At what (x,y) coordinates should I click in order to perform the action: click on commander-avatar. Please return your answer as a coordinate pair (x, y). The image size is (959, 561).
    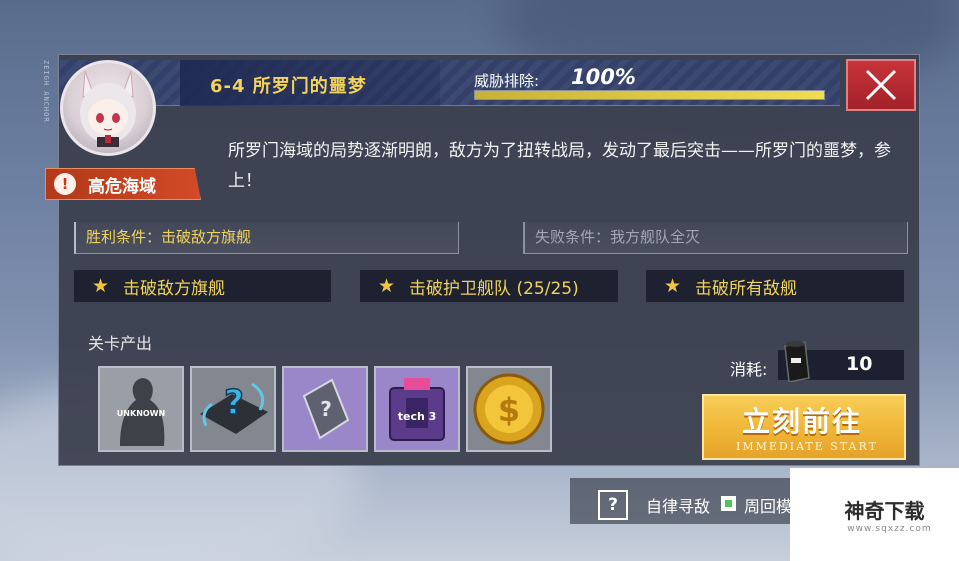
    Looking at the image, I should click on (108, 108).